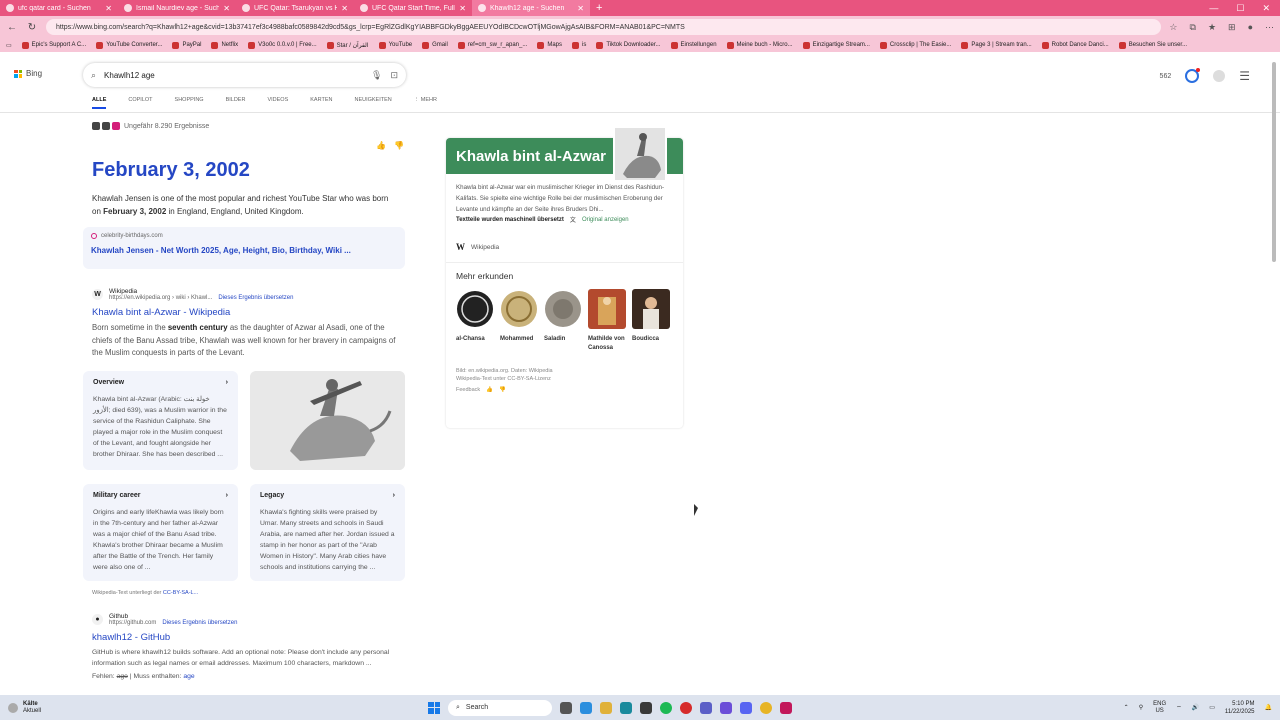 Image resolution: width=1280 pixels, height=720 pixels. Describe the element at coordinates (626, 707) in the screenshot. I see `edge-icon` at that location.